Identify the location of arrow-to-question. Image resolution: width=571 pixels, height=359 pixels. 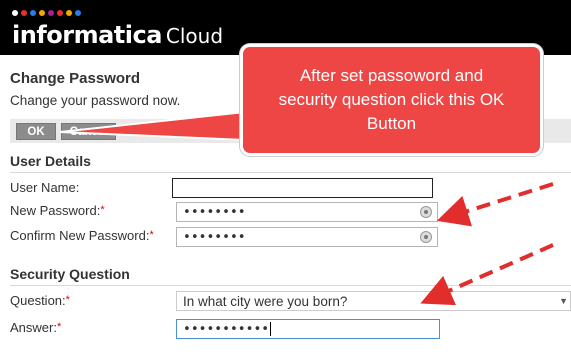
(487, 274).